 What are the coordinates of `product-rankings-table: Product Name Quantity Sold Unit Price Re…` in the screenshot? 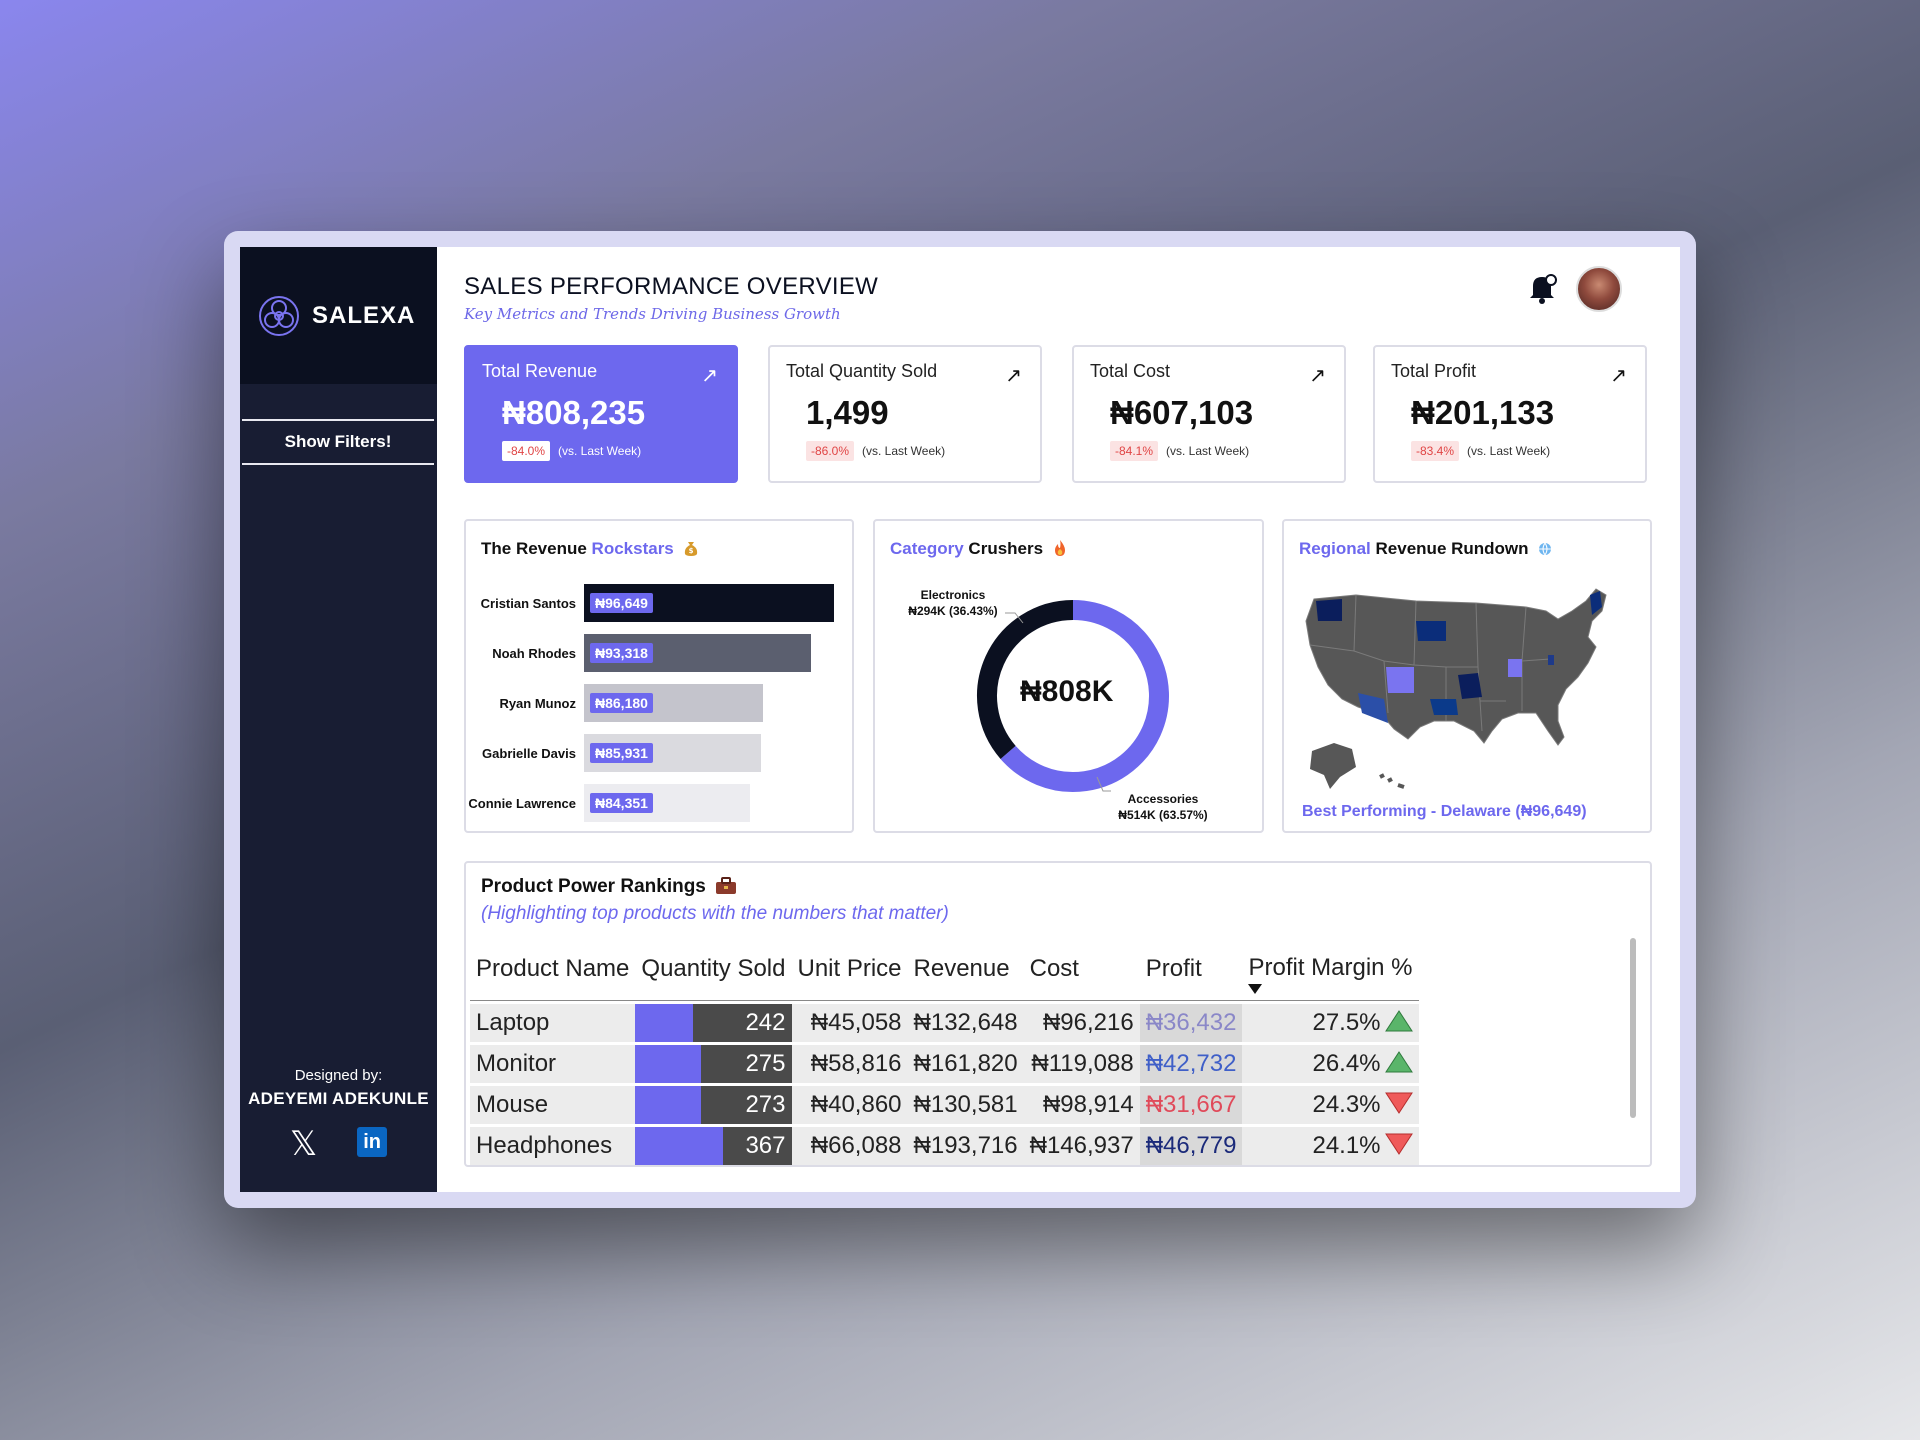 It's located at (944, 1051).